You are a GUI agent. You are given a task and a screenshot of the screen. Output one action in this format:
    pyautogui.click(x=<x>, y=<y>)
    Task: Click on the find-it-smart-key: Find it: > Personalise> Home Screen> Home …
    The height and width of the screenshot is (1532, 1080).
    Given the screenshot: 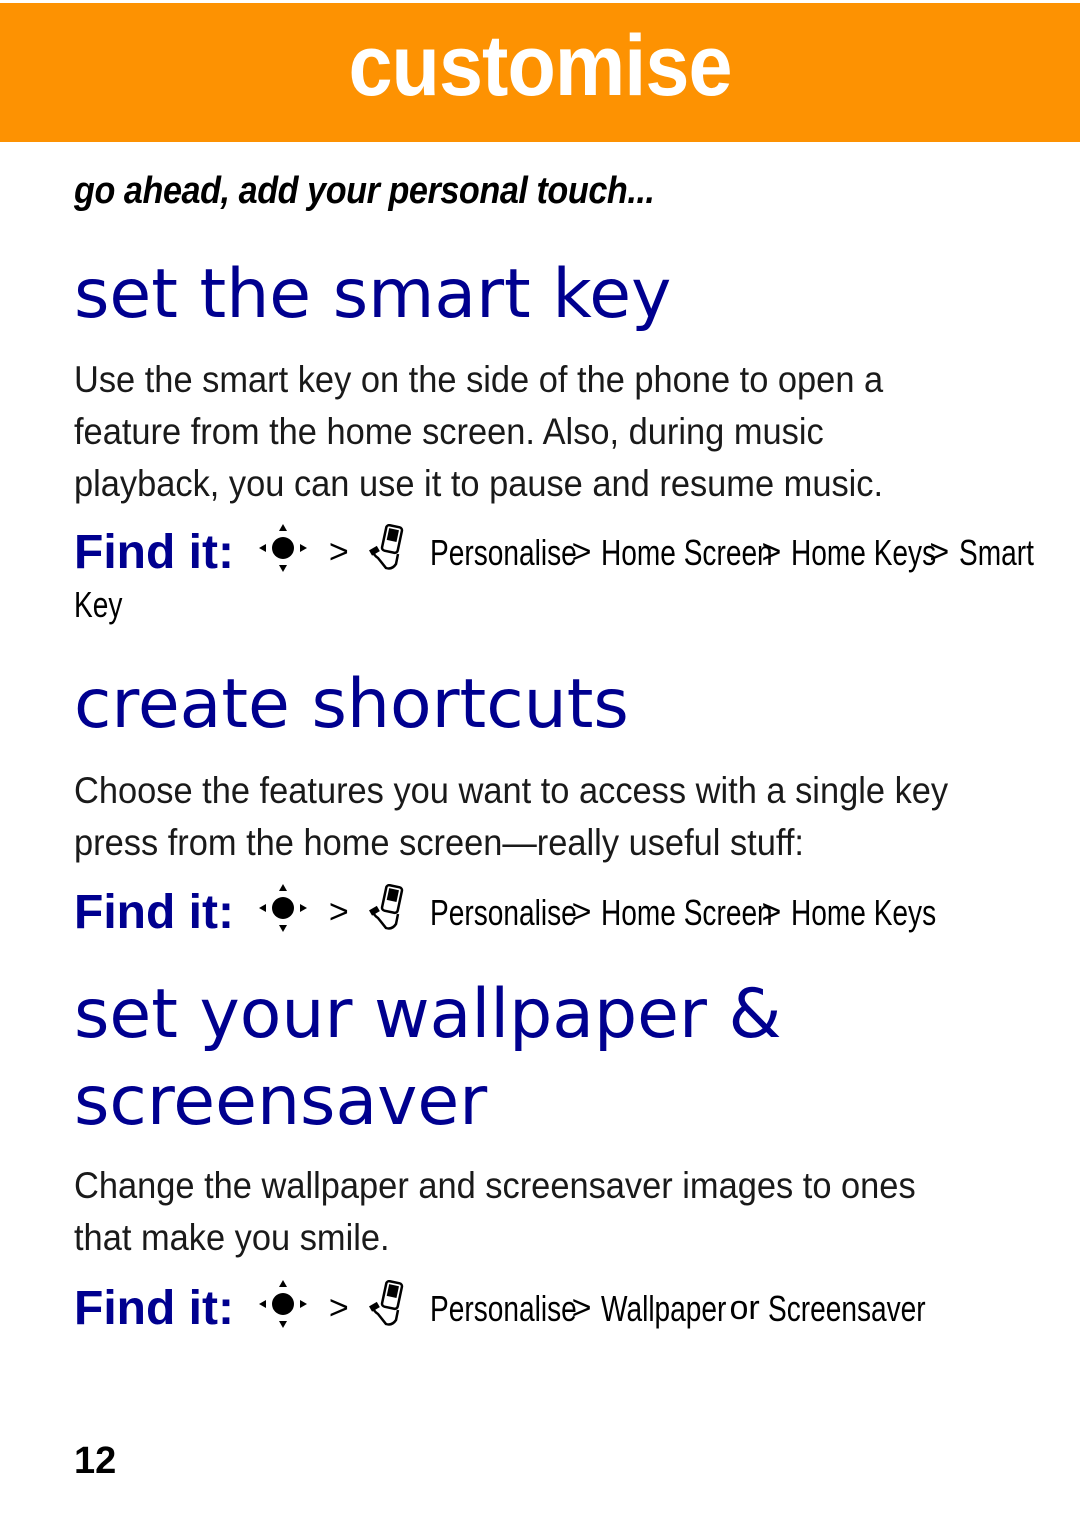 What is the action you would take?
    pyautogui.click(x=554, y=552)
    